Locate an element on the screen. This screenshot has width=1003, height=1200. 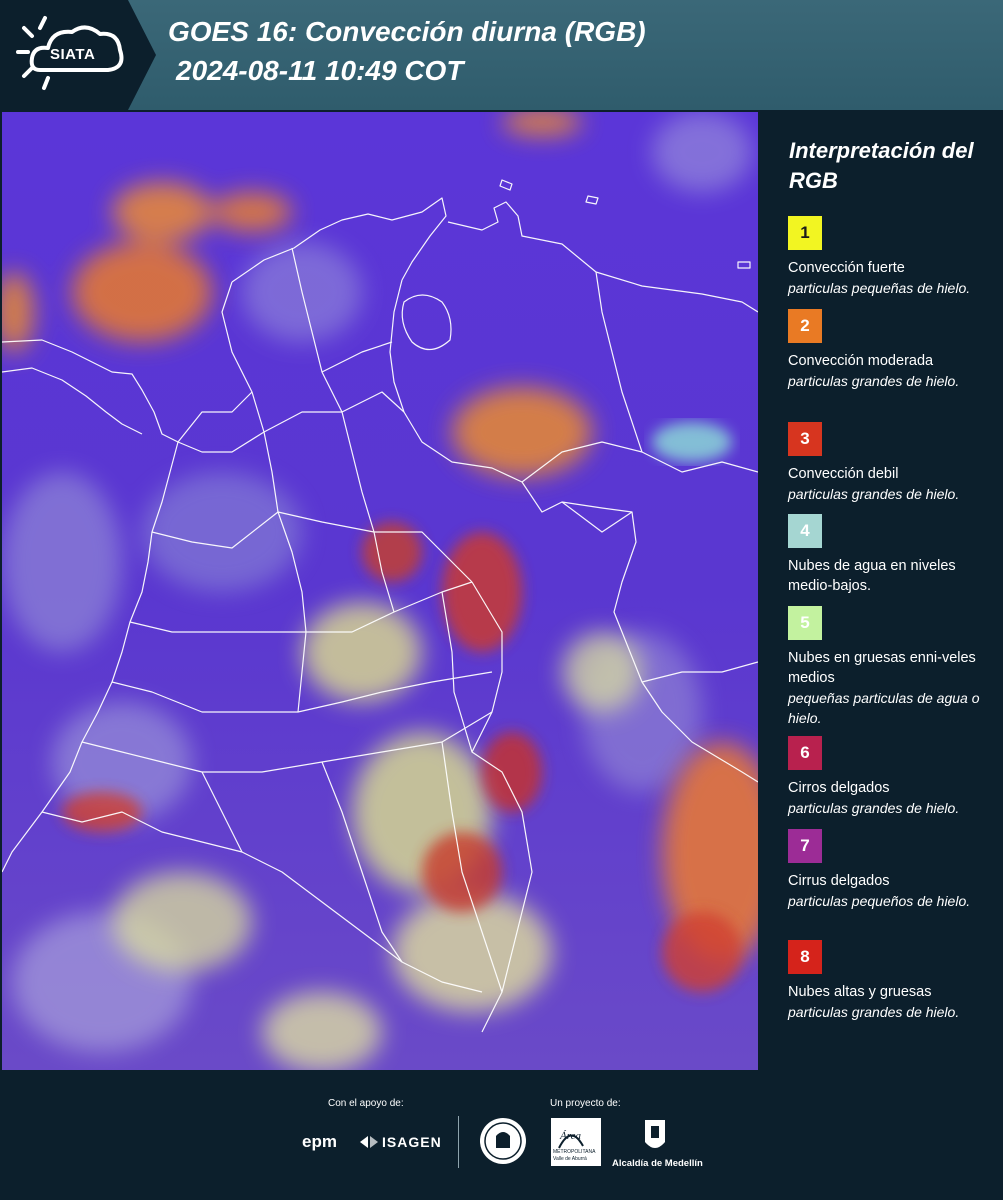
legend-desc-5: pequeñas particulas de agua o hielo. is located at coordinates (884, 708).